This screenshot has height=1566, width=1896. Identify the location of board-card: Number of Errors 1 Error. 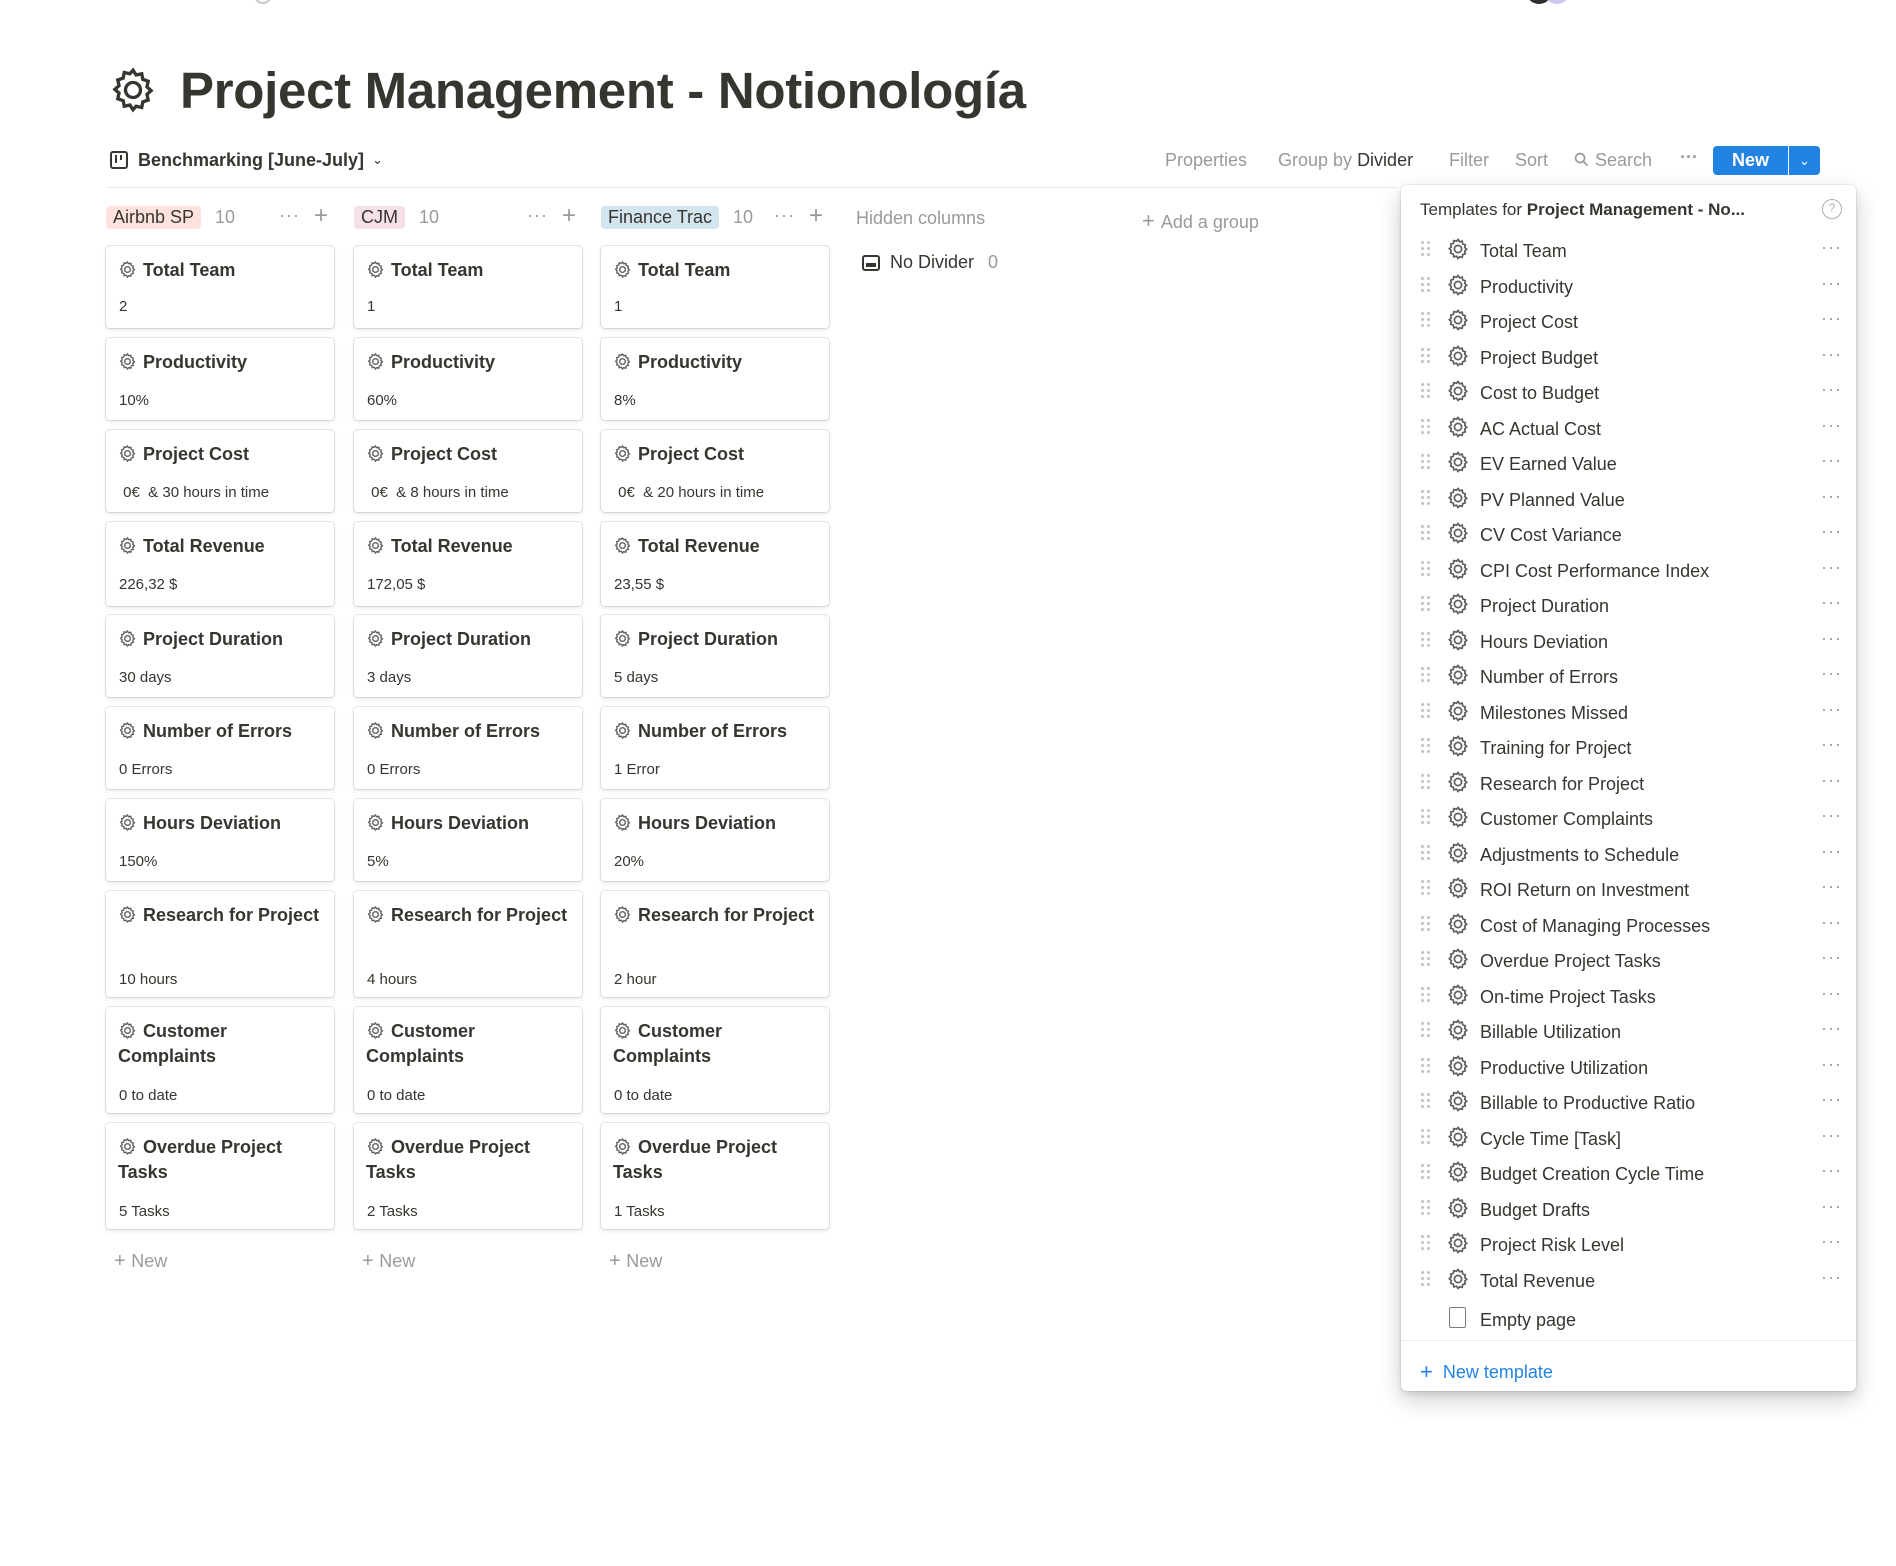
(715, 748).